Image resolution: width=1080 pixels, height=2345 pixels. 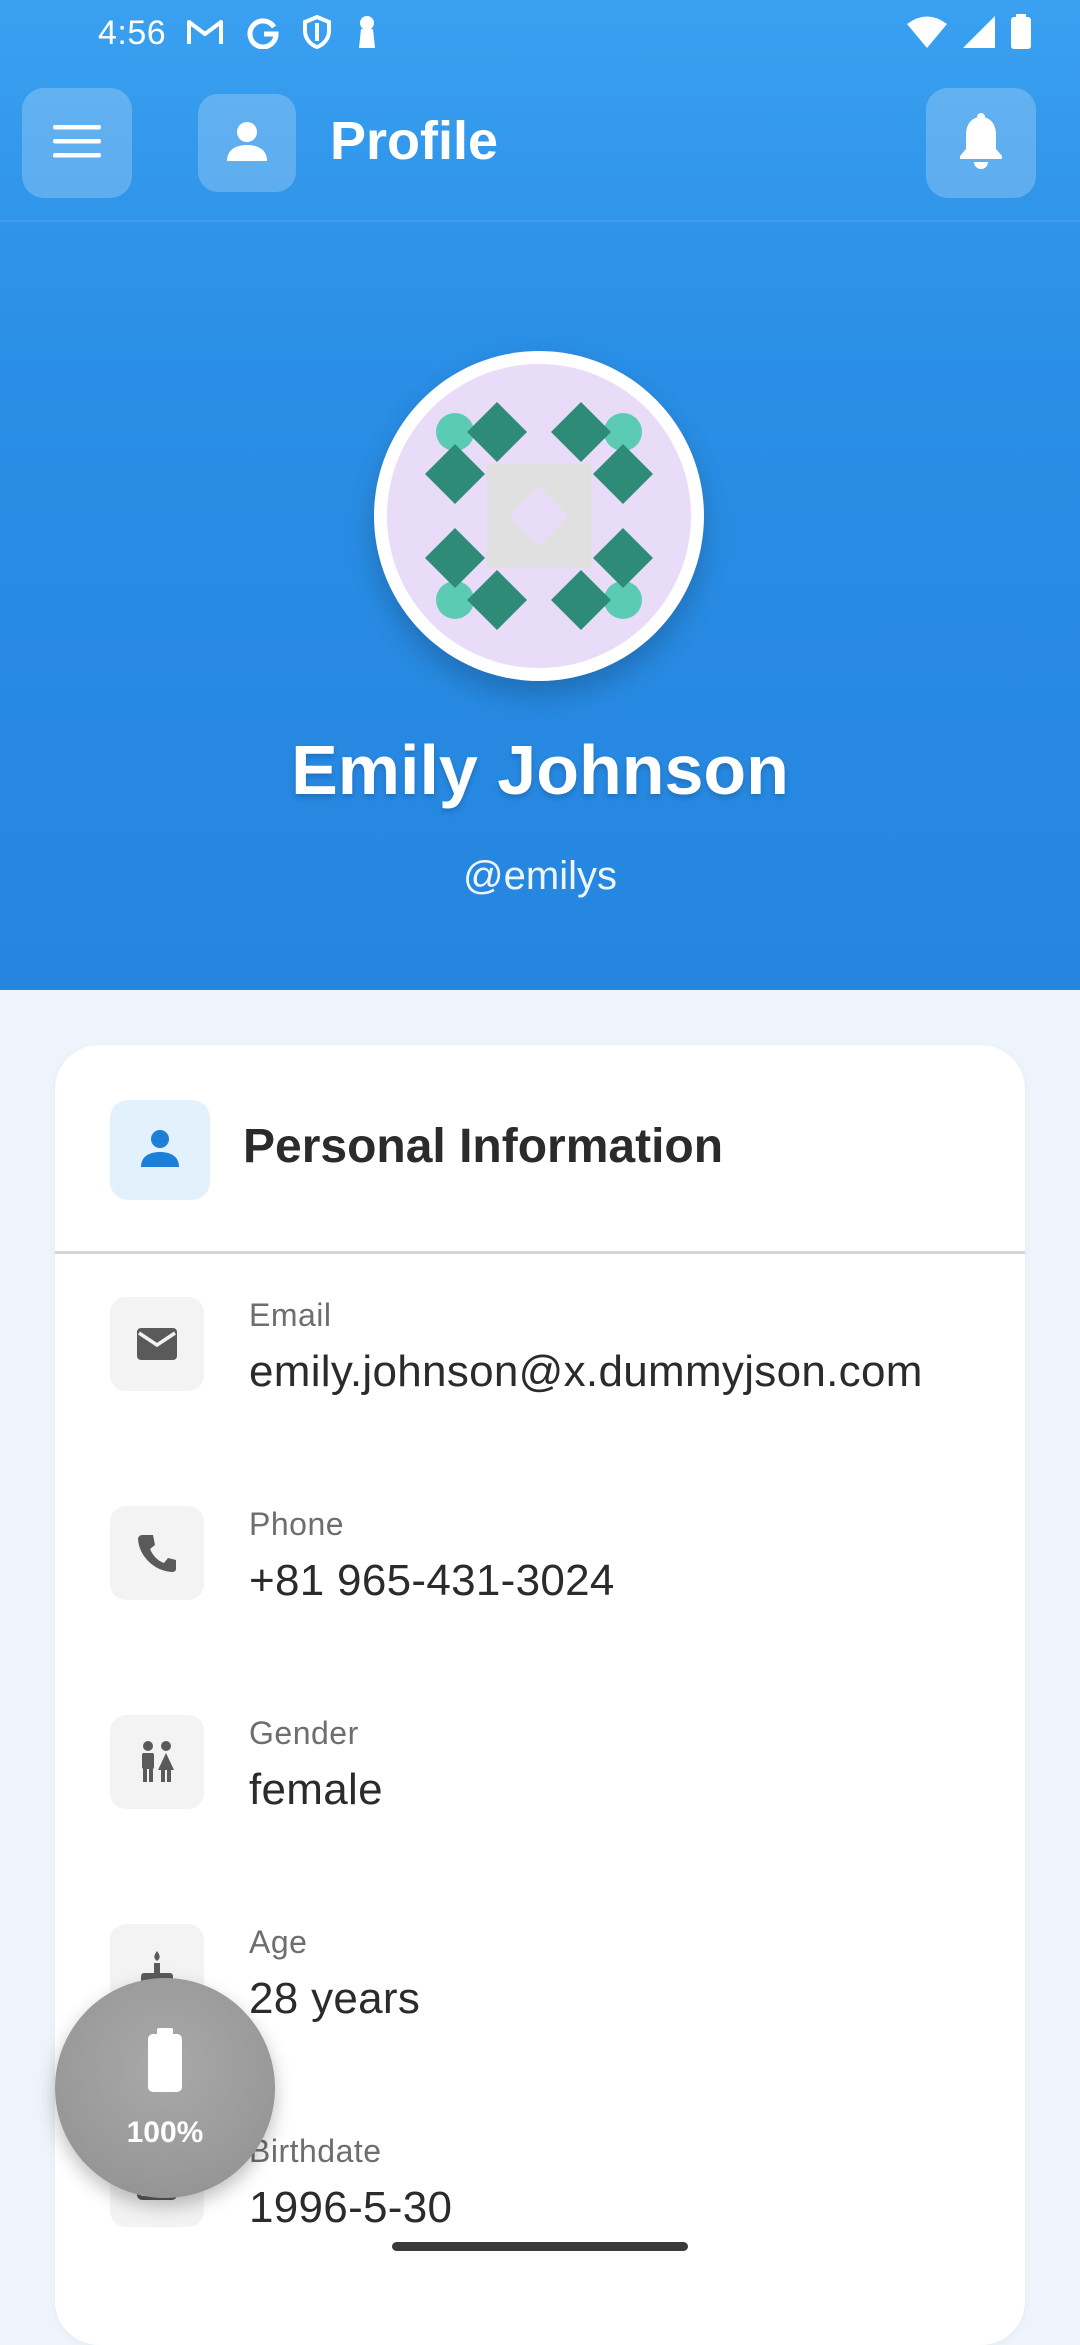 What do you see at coordinates (283, 34) in the screenshot?
I see `notification-icons` at bounding box center [283, 34].